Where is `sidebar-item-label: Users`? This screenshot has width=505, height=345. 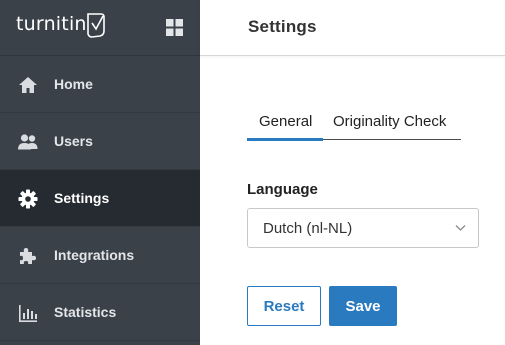 sidebar-item-label: Users is located at coordinates (73, 141).